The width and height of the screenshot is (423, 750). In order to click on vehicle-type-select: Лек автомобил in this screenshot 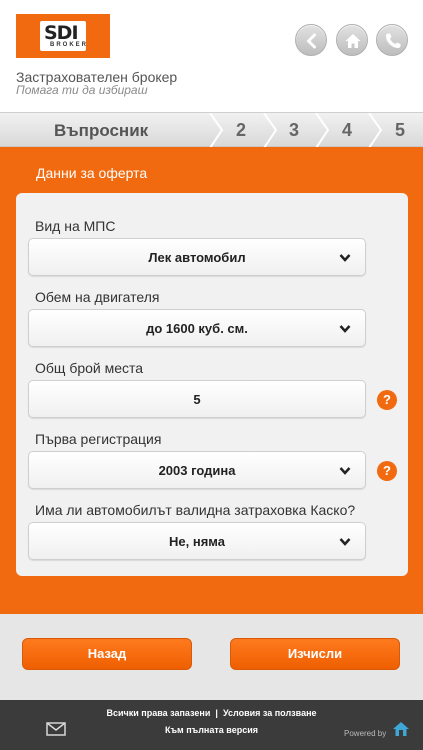, I will do `click(197, 257)`.